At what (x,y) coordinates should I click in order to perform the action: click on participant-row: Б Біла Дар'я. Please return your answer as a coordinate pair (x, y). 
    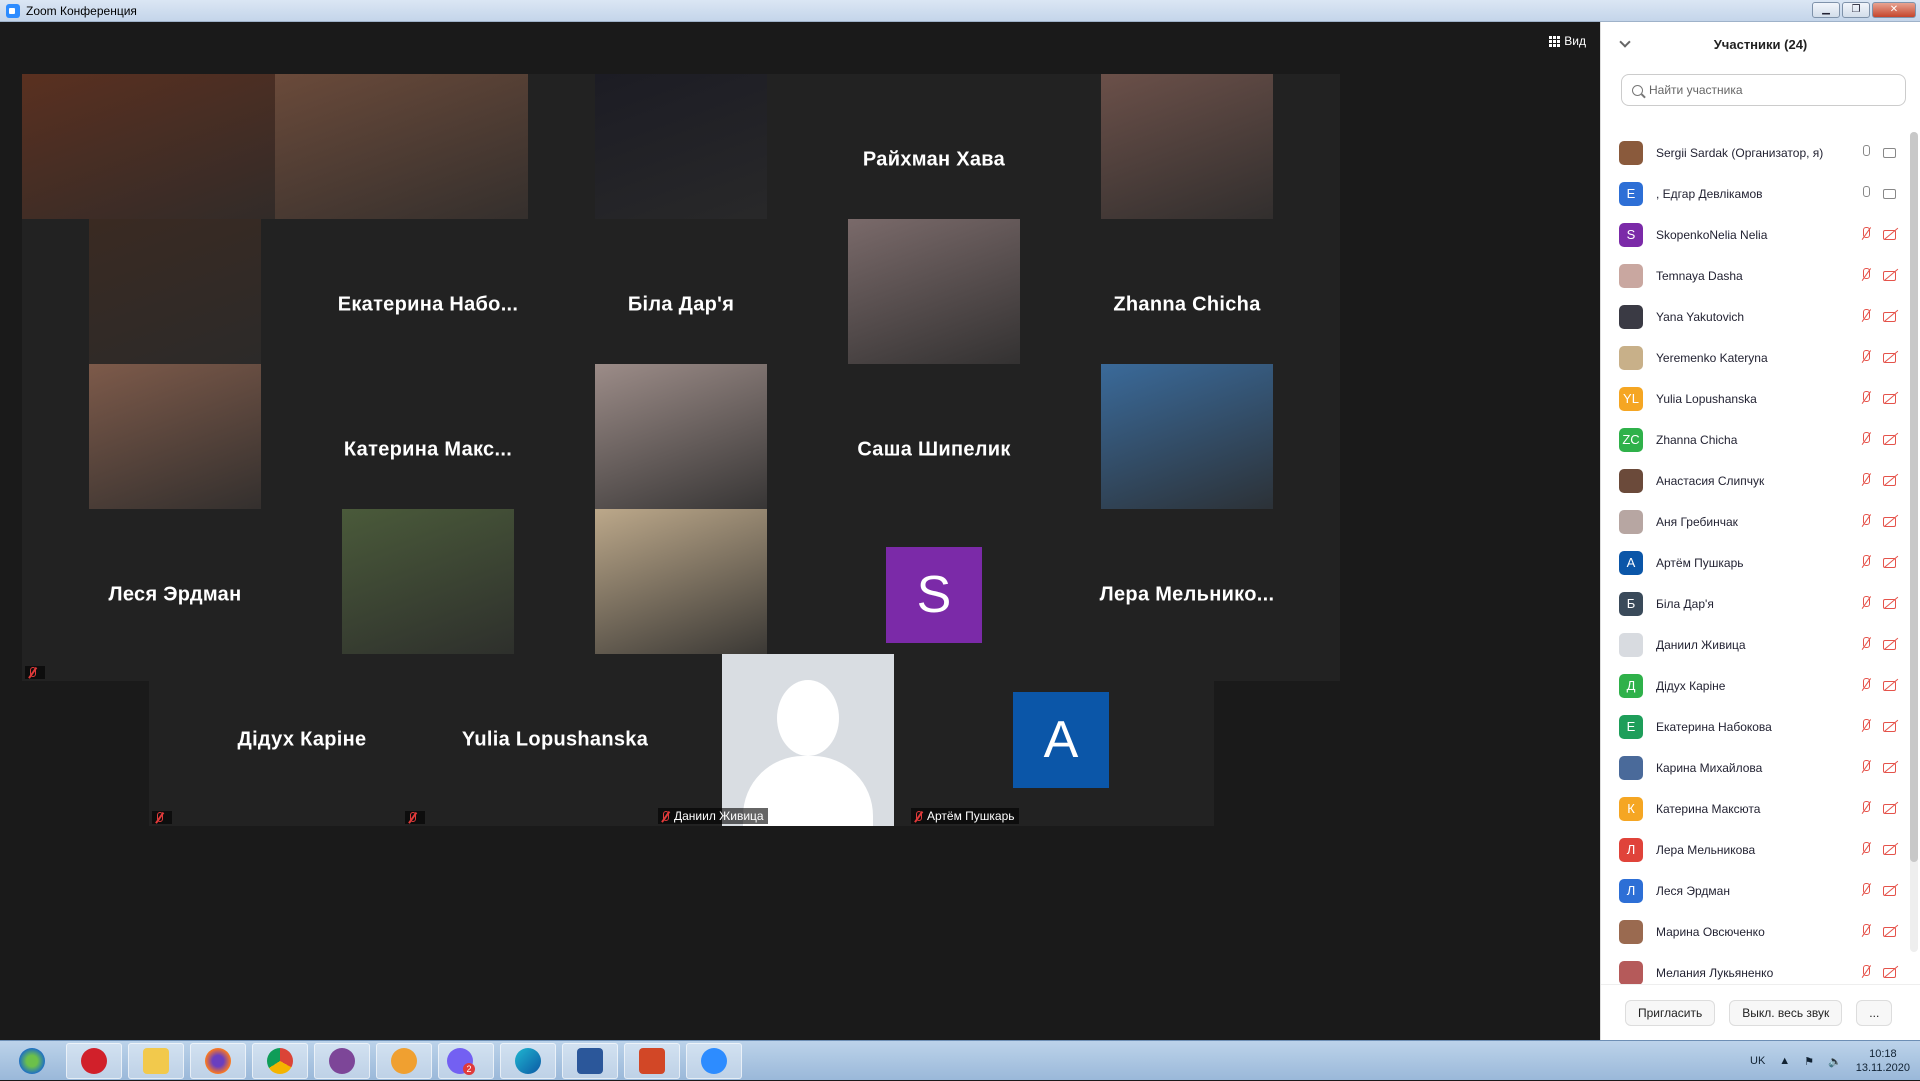
    Looking at the image, I should click on (1756, 603).